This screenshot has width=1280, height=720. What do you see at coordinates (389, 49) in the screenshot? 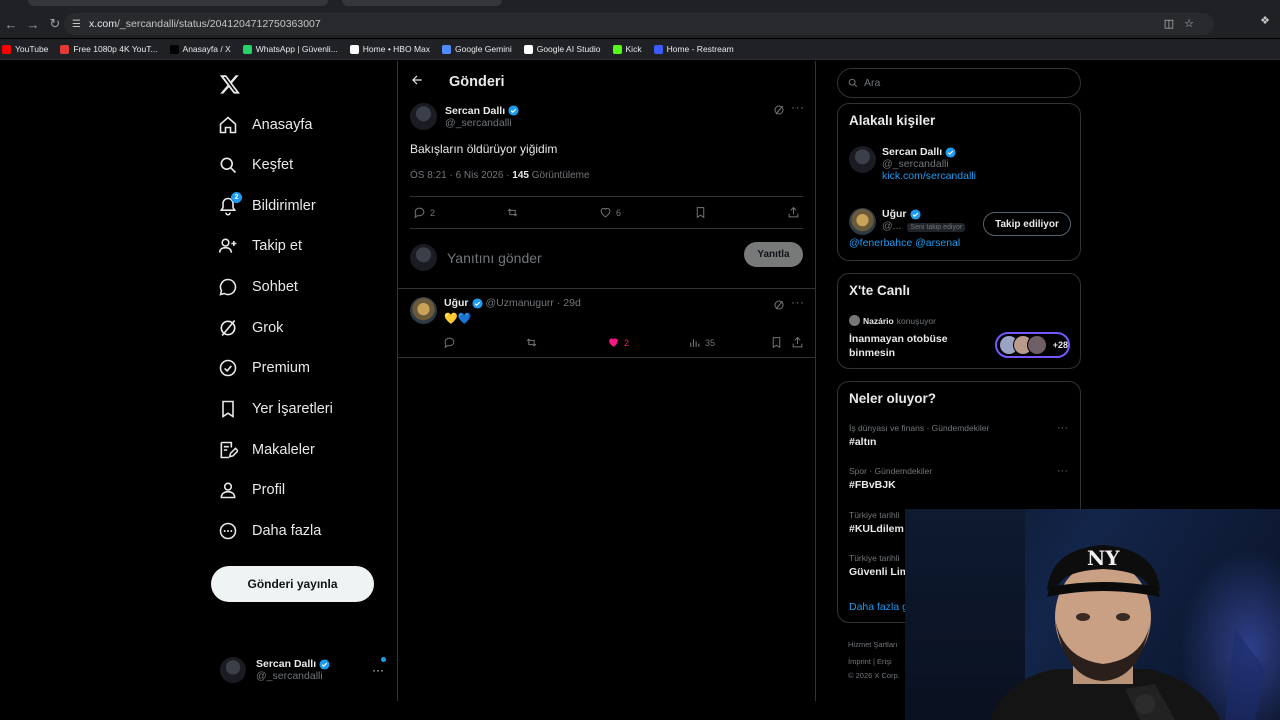
I see `bookmark-item: Home • HBO Max` at bounding box center [389, 49].